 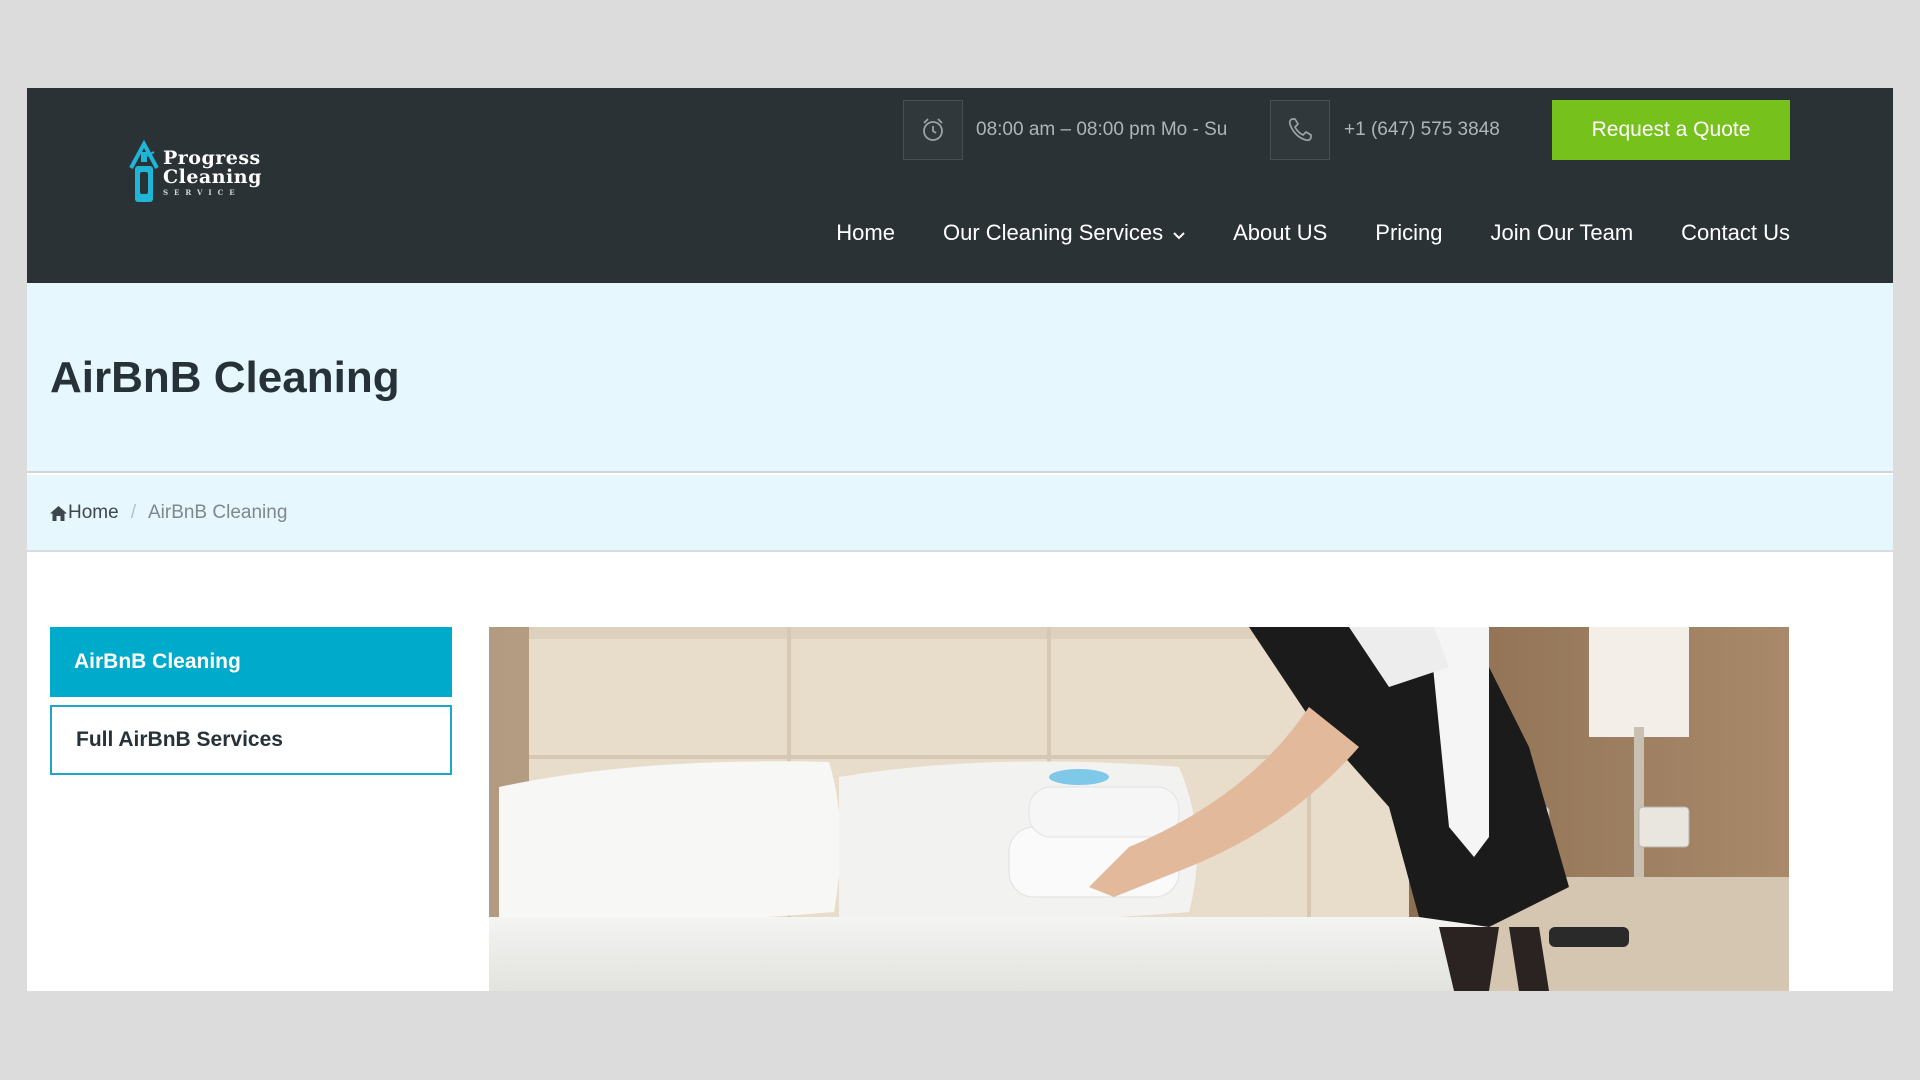 I want to click on nav-item-join-our-team: Join Our Team, so click(x=1562, y=233).